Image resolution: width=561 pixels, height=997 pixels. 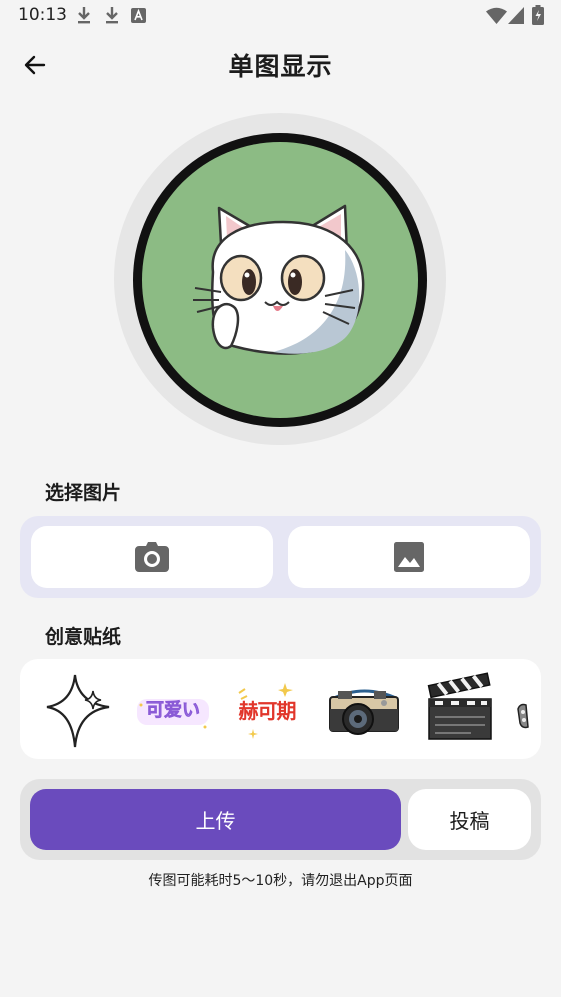 I want to click on choose-from-gallery-button, so click(x=409, y=557).